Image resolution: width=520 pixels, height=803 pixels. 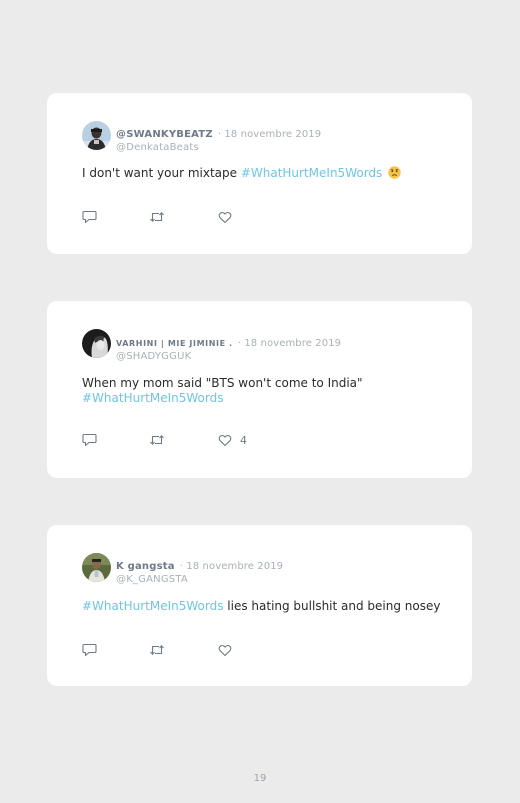 I want to click on tweet-header: K gangsta · 18 novembre 2019 @K_GANGSTA, so click(x=199, y=569).